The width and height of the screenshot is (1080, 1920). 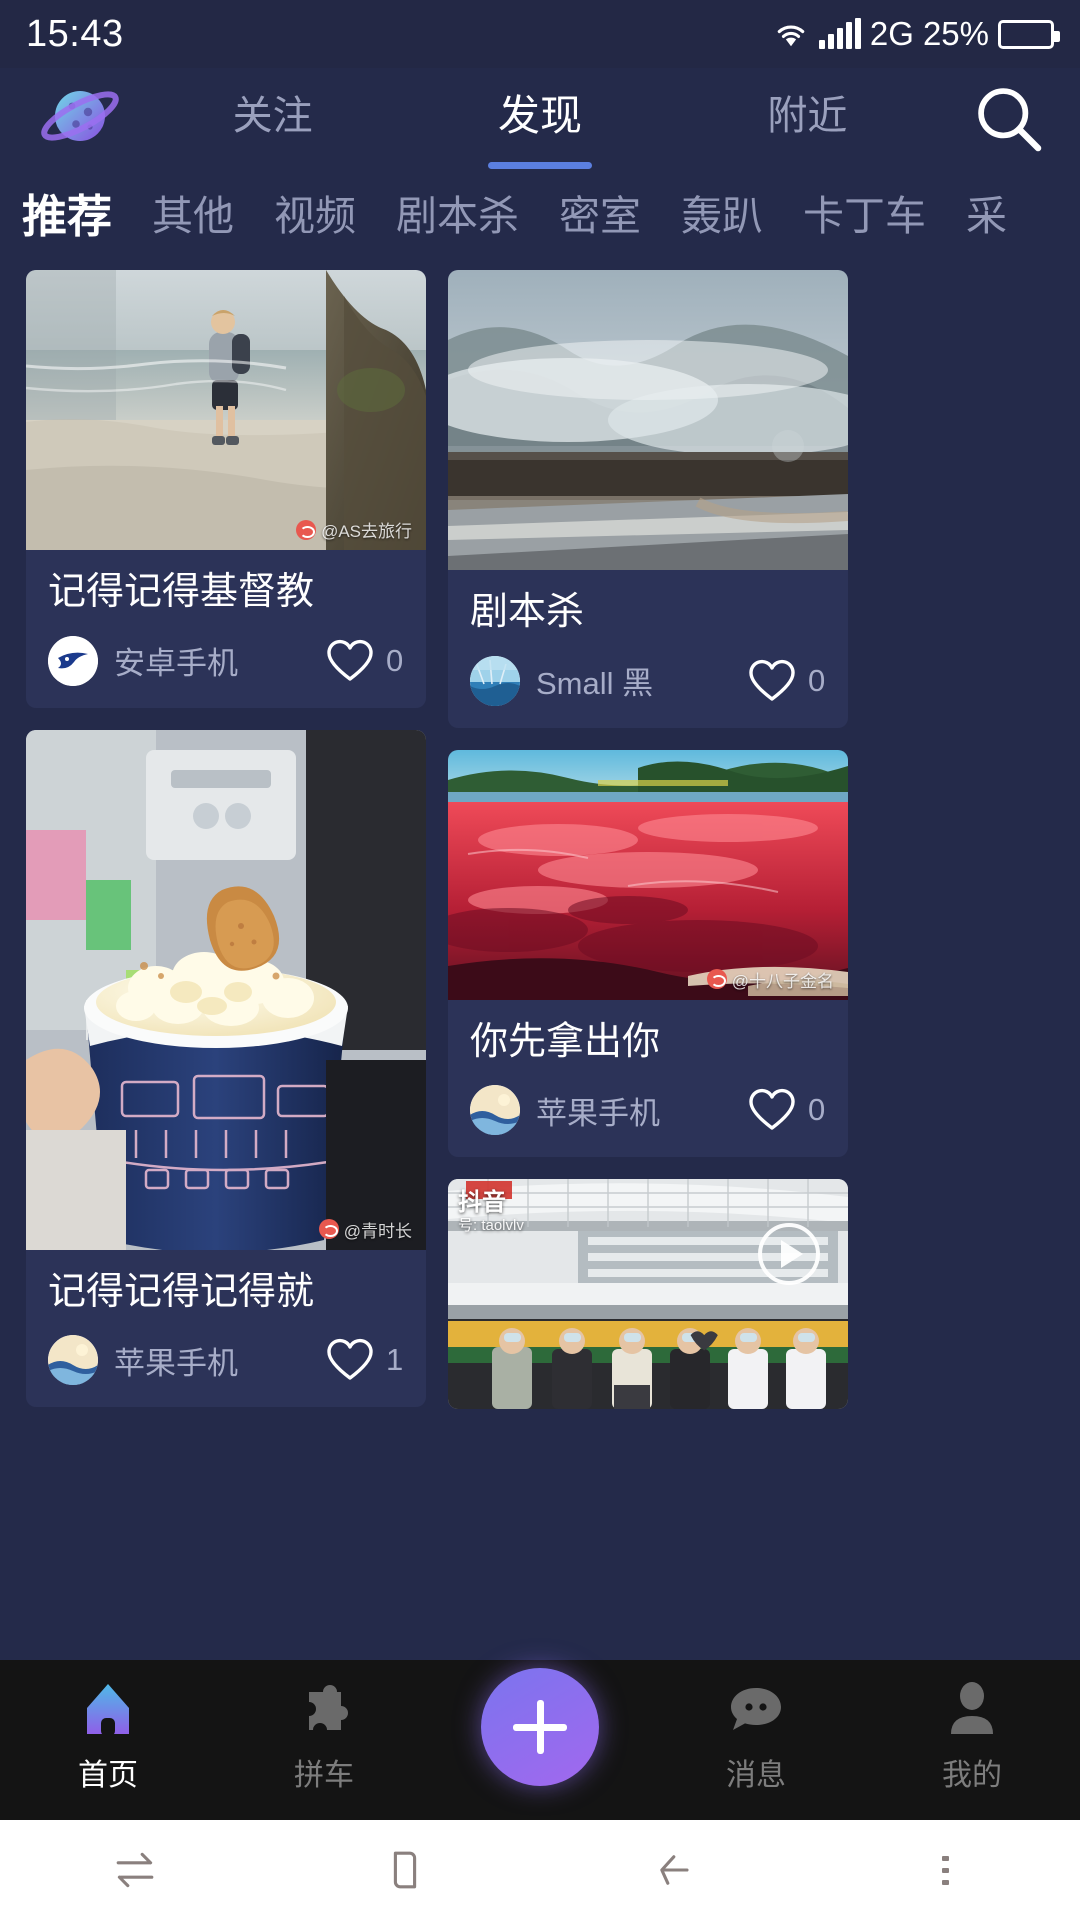 What do you see at coordinates (986, 212) in the screenshot?
I see `category-item-more: 采` at bounding box center [986, 212].